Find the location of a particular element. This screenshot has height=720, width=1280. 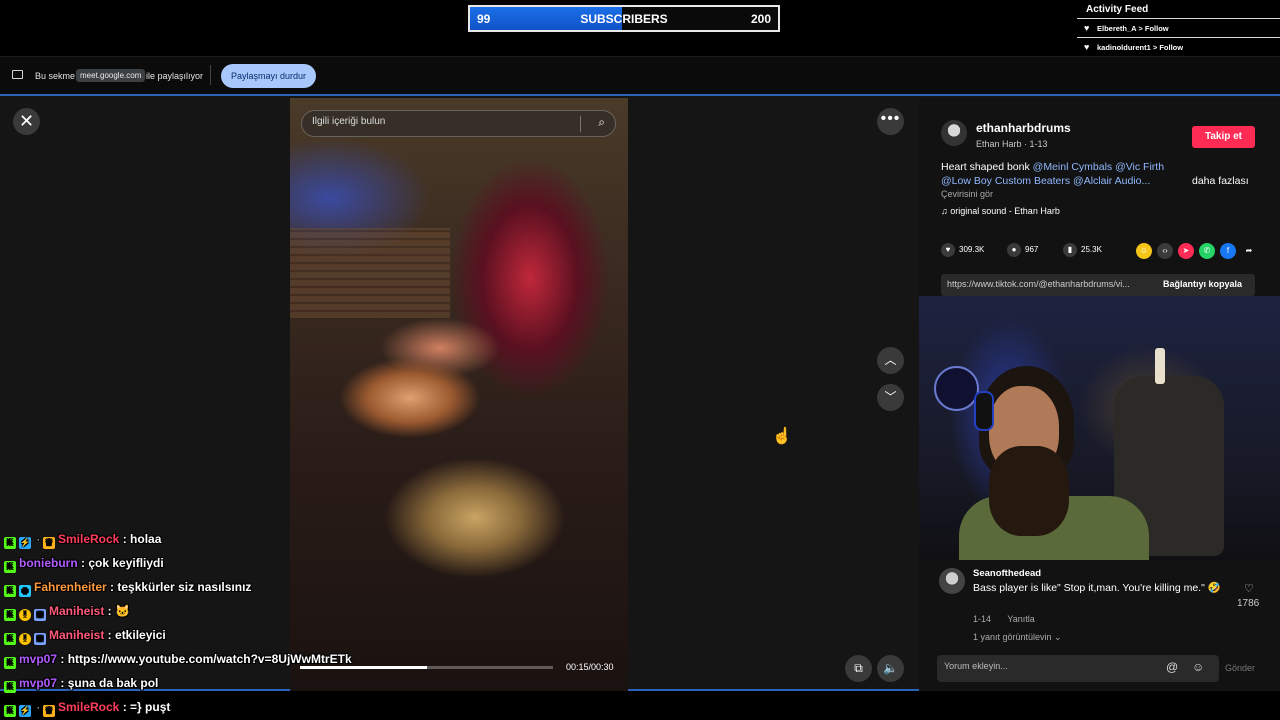

show-more-link: daha fazlası is located at coordinates (1220, 181).